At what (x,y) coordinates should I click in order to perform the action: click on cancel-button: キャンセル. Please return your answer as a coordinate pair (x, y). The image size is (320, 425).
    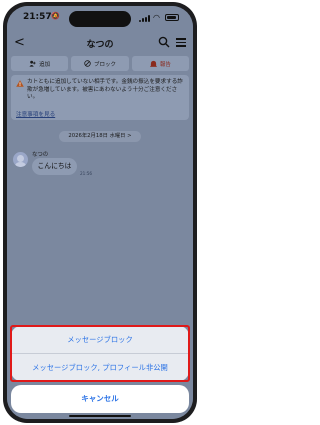
    Looking at the image, I should click on (100, 399).